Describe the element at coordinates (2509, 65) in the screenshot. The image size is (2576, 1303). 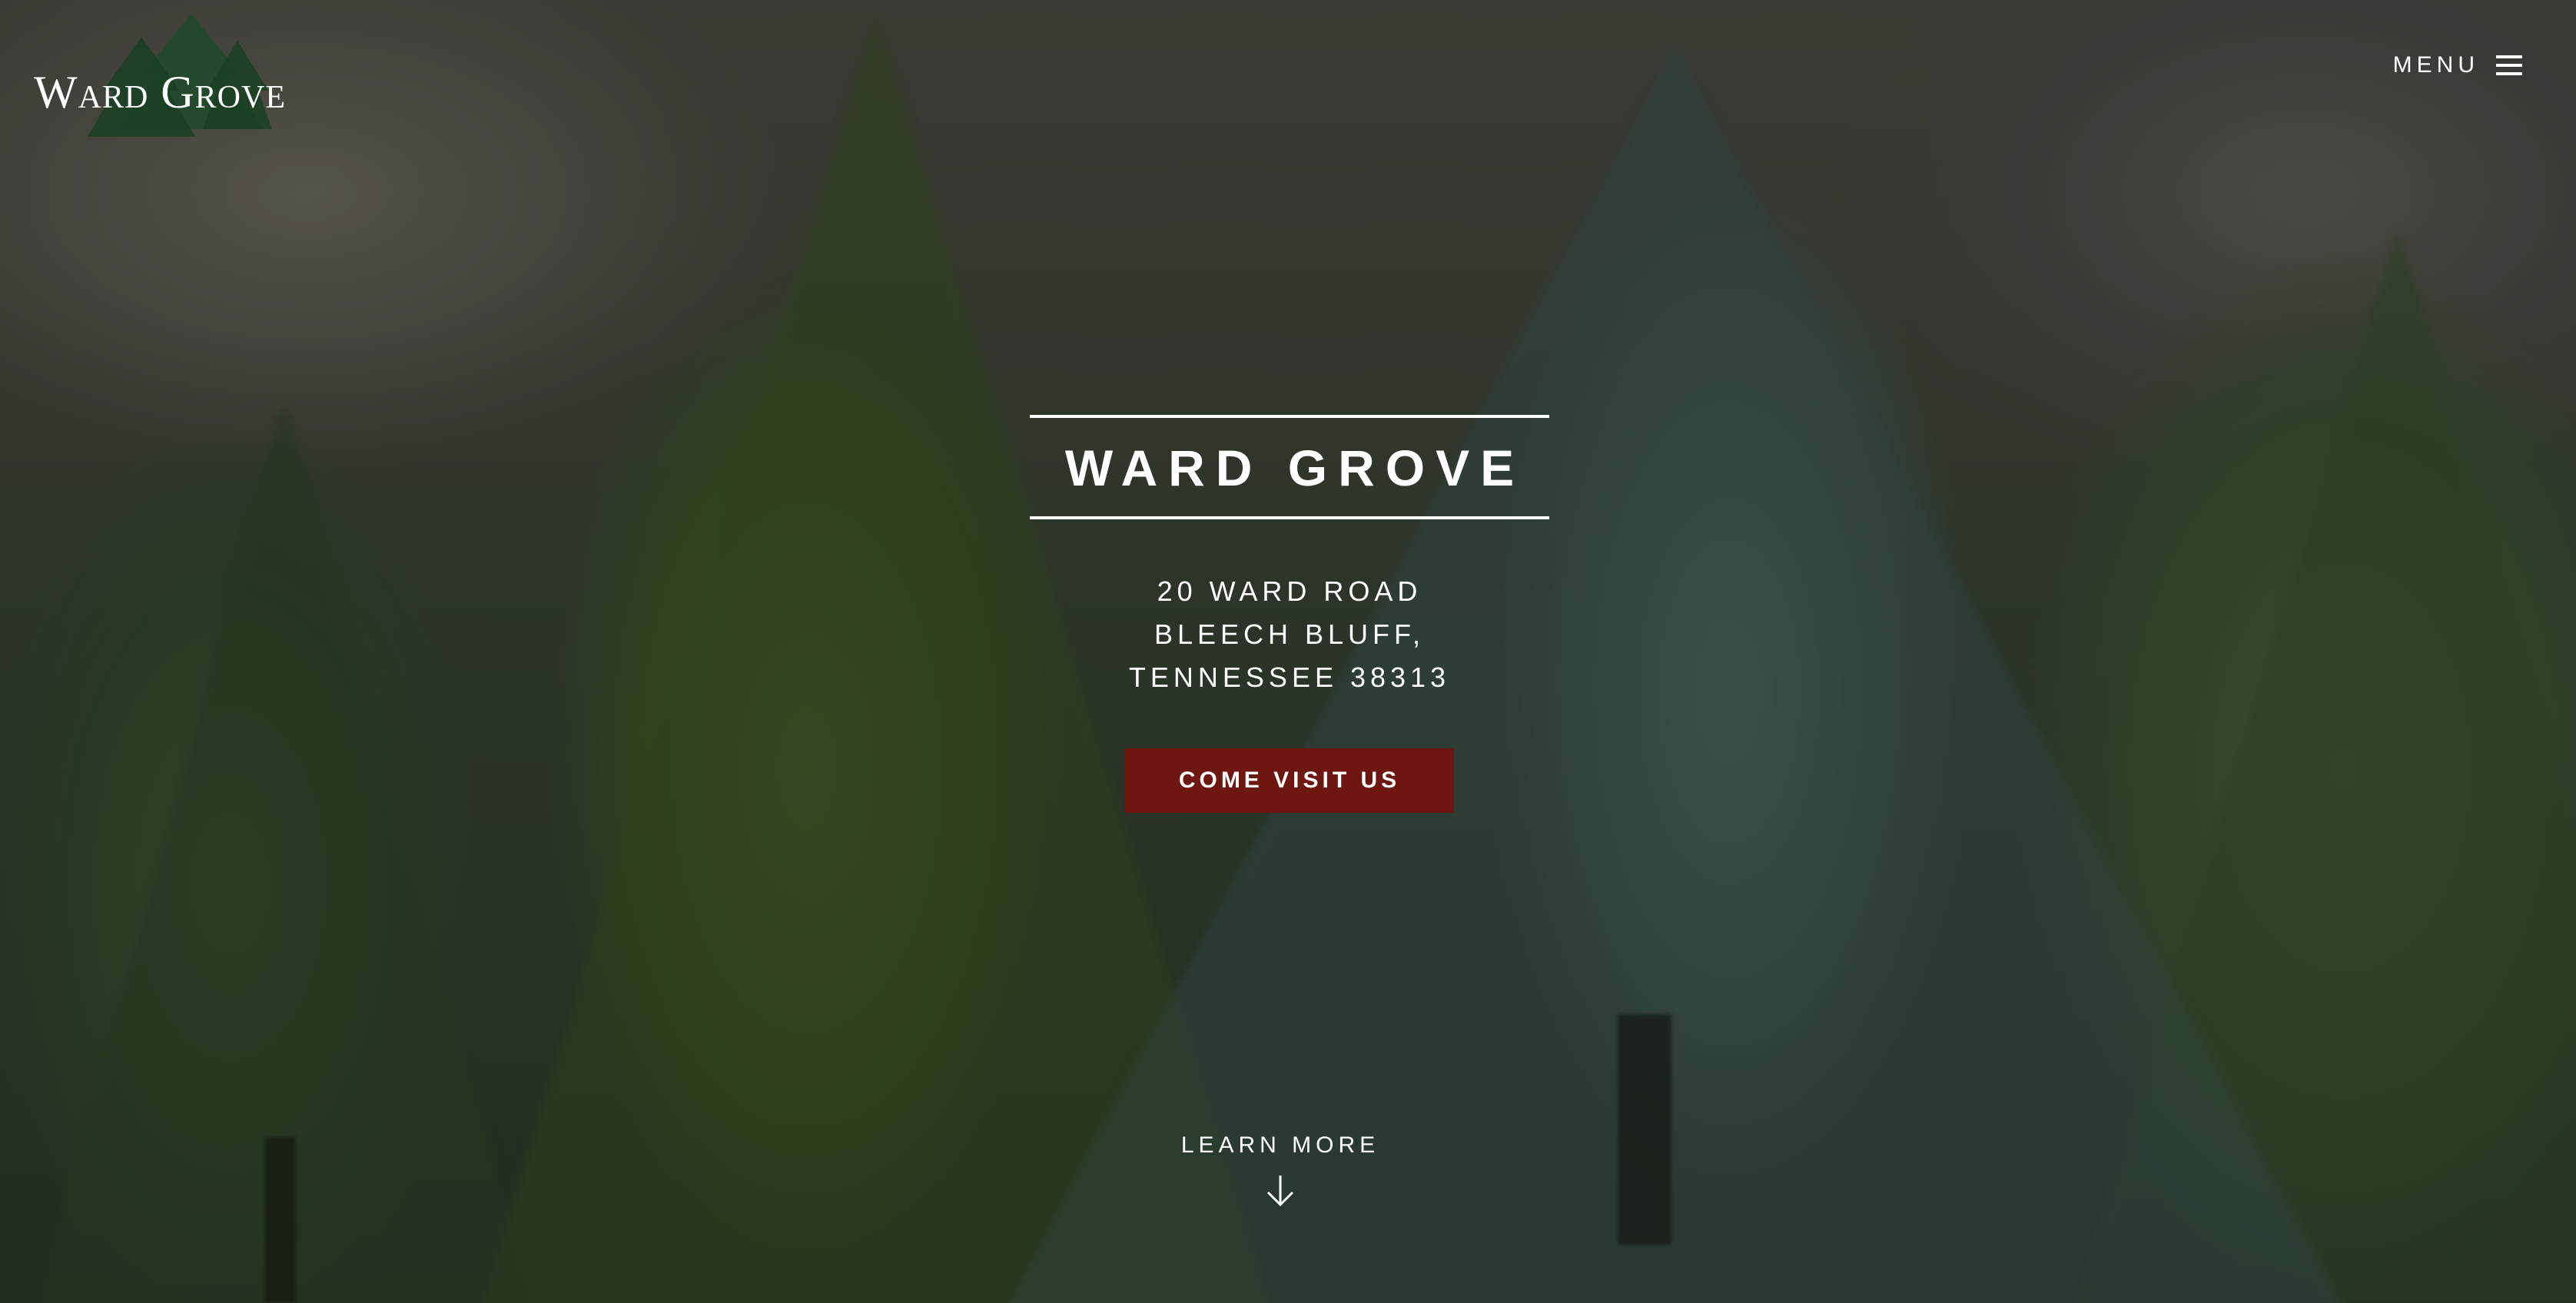
I see `hamburger-icon` at that location.